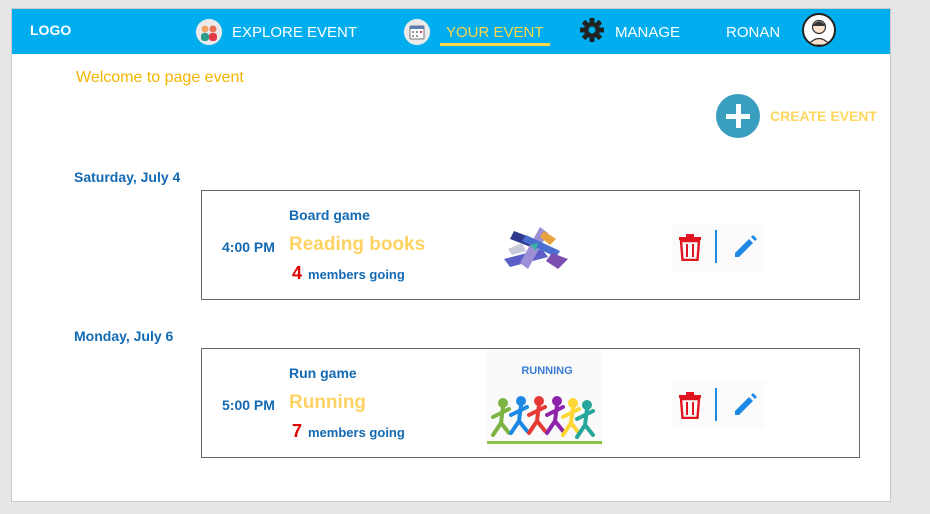 This screenshot has height=514, width=930. What do you see at coordinates (329, 215) in the screenshot?
I see `event-category: Board game` at bounding box center [329, 215].